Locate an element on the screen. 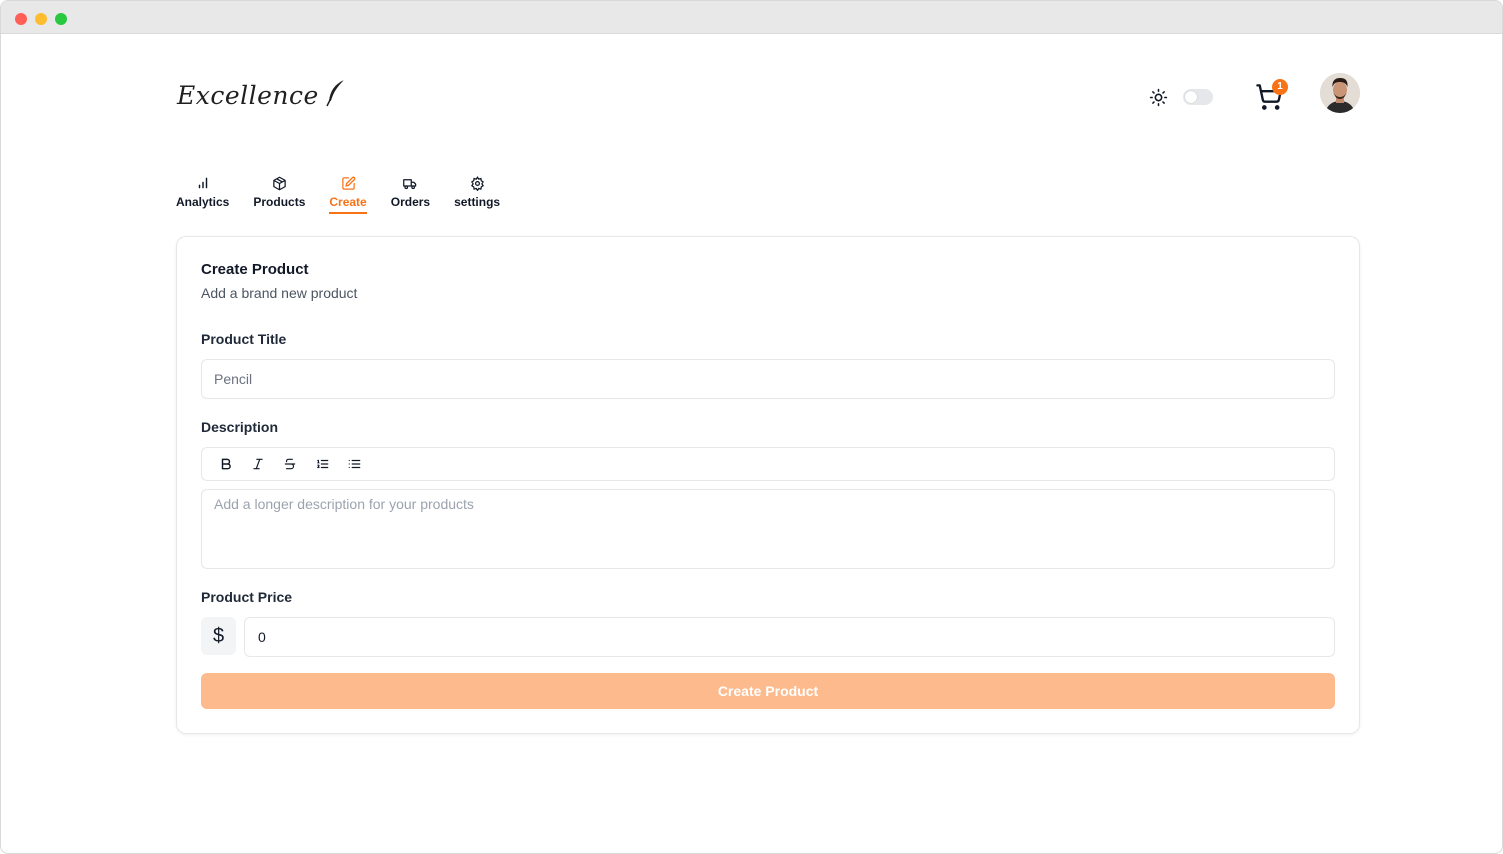 This screenshot has width=1503, height=854. tab-analytics: Analytics is located at coordinates (202, 194).